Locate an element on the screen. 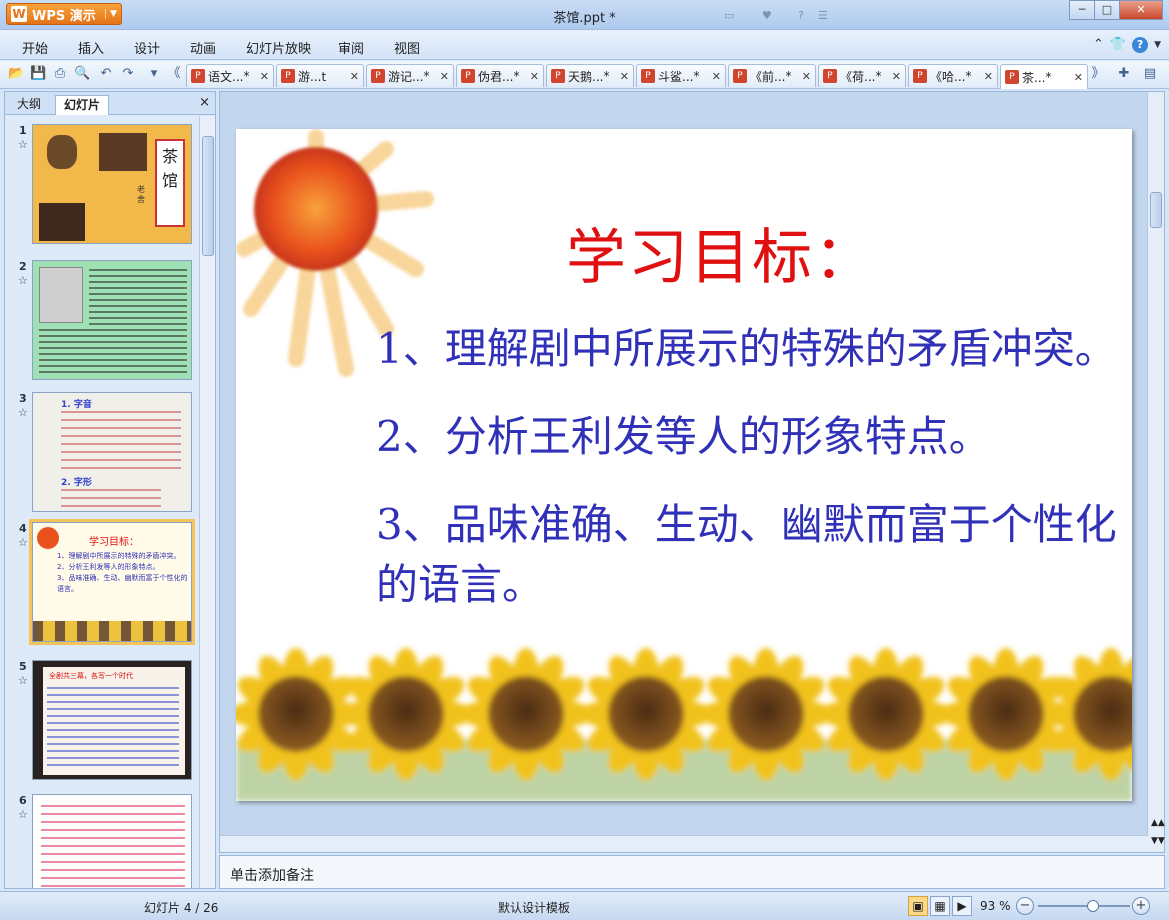 The width and height of the screenshot is (1169, 920). editor-vertical-scrollbar: ▲▲ ▼▼ is located at coordinates (1156, 472).